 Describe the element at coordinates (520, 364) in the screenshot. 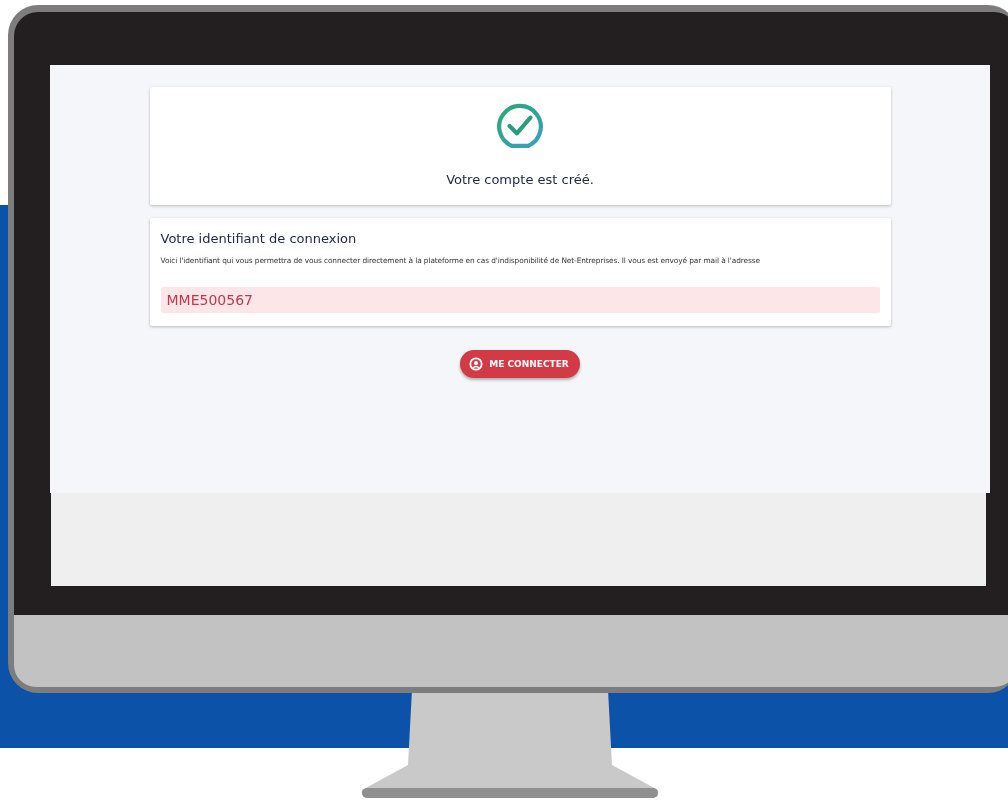

I see `connect-button: ME CONNECTER` at that location.